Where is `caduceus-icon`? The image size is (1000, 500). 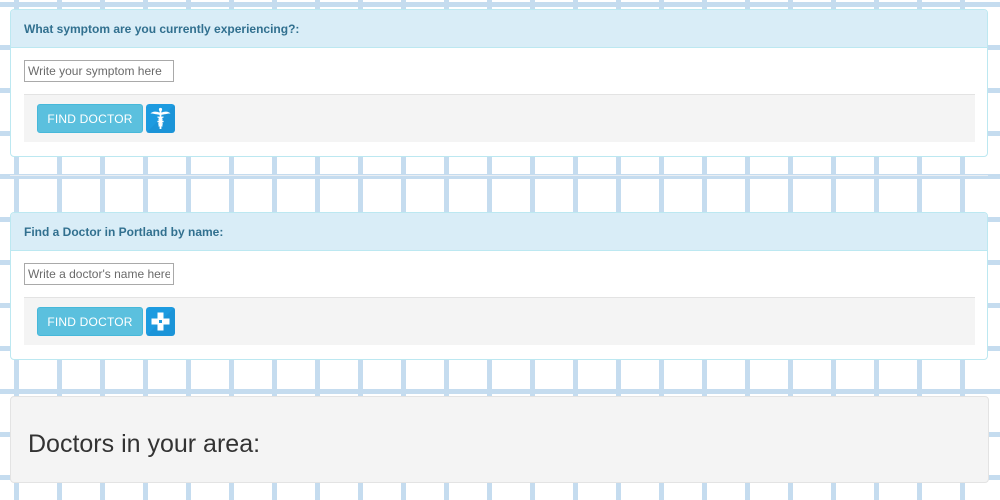 caduceus-icon is located at coordinates (160, 118).